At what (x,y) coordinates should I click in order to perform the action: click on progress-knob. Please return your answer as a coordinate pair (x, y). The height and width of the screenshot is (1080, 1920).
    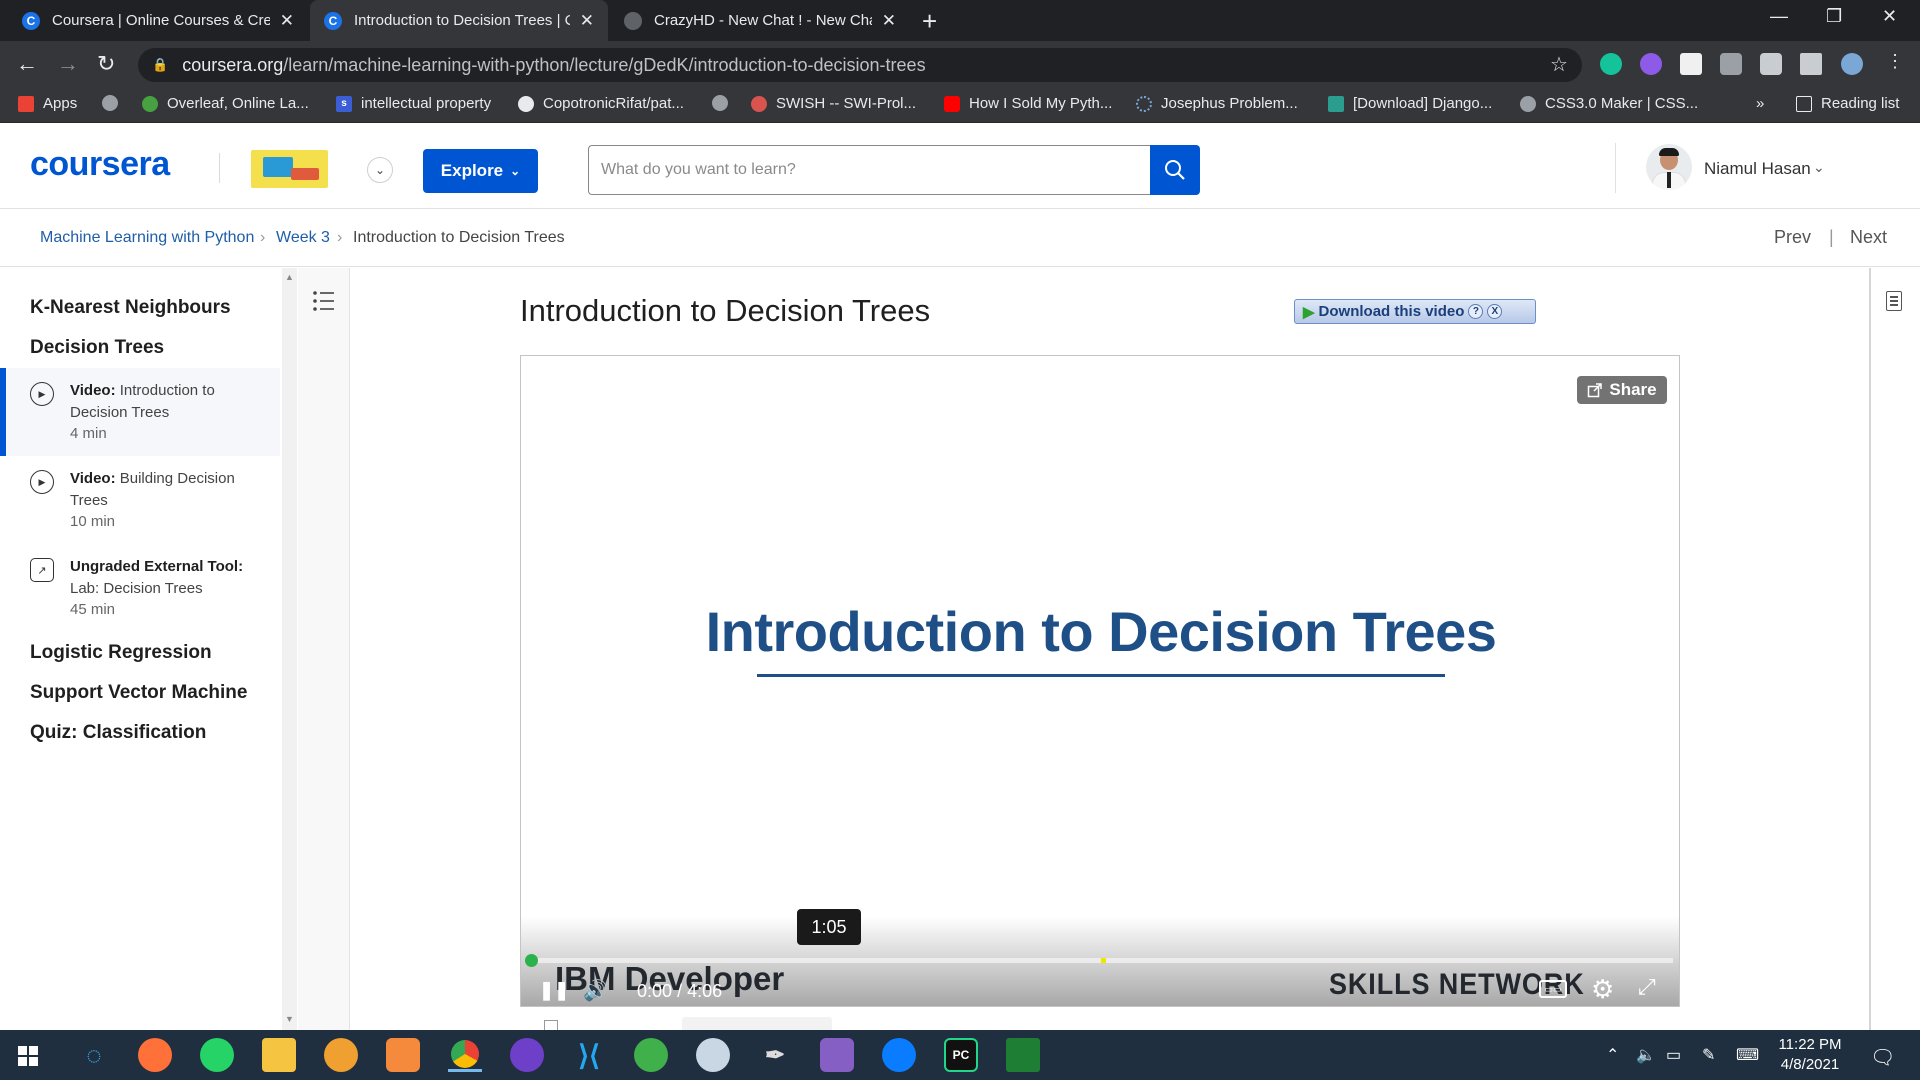
    Looking at the image, I should click on (531, 960).